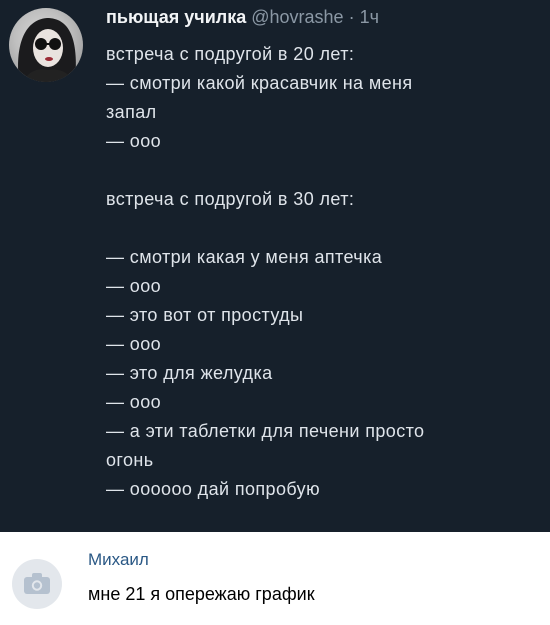 This screenshot has height=625, width=550. I want to click on commenter-avatar, so click(37, 584).